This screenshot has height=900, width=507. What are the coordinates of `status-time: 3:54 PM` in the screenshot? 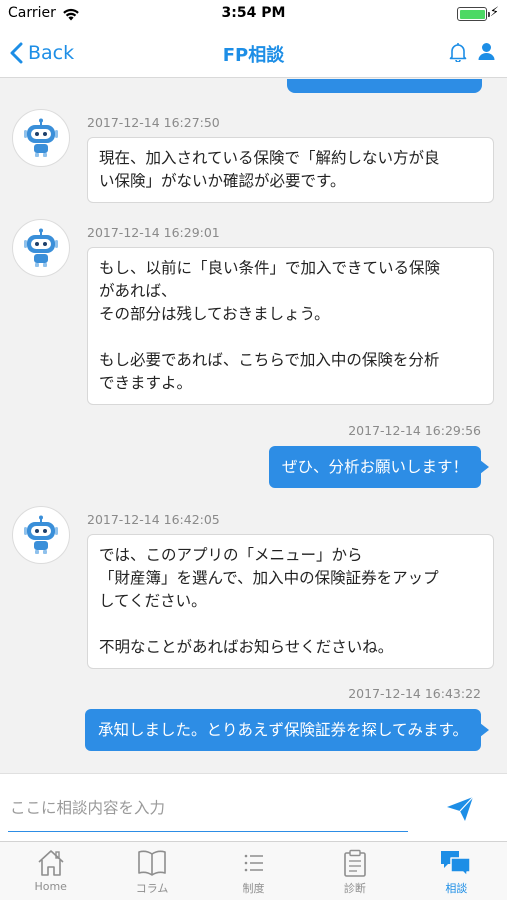 It's located at (253, 13).